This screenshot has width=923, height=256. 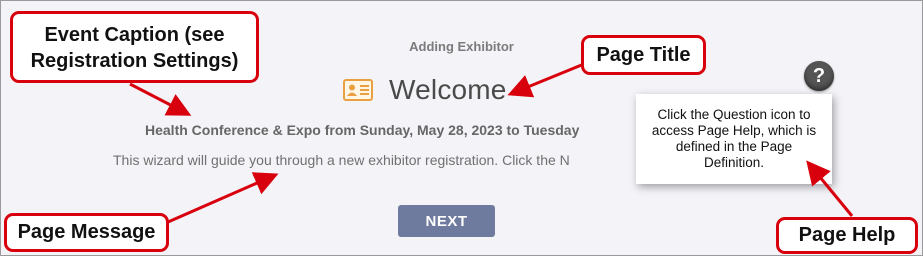 What do you see at coordinates (847, 235) in the screenshot?
I see `callout-page-help: Page Help` at bounding box center [847, 235].